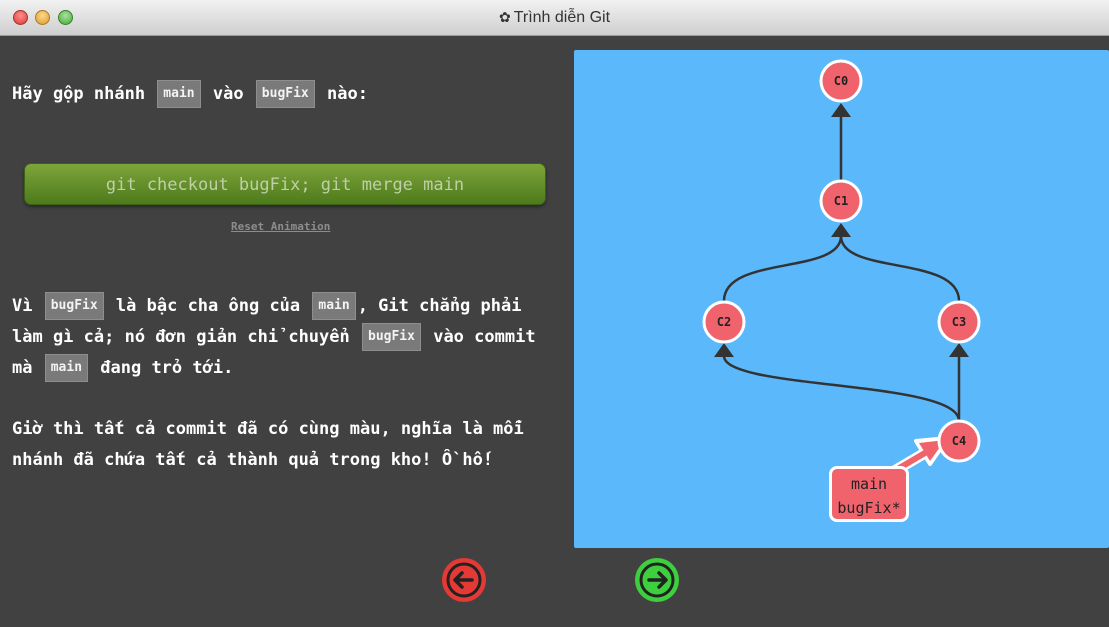  What do you see at coordinates (869, 484) in the screenshot?
I see `branch-label-main: main` at bounding box center [869, 484].